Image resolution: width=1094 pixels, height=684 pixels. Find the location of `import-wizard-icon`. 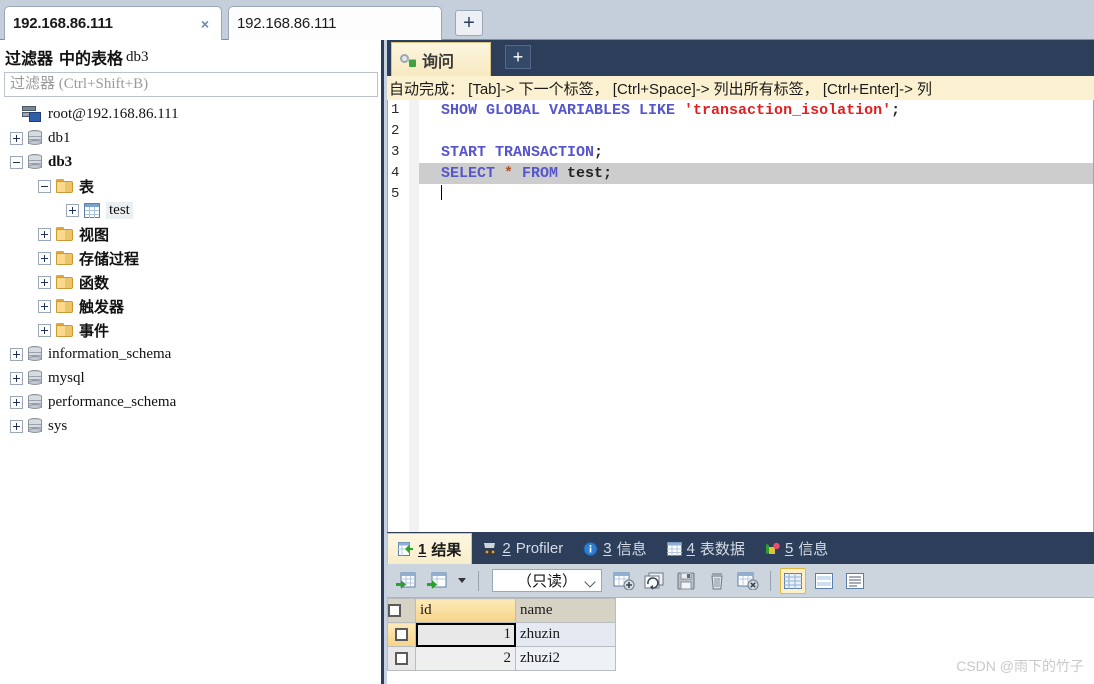

import-wizard-icon is located at coordinates (406, 581).